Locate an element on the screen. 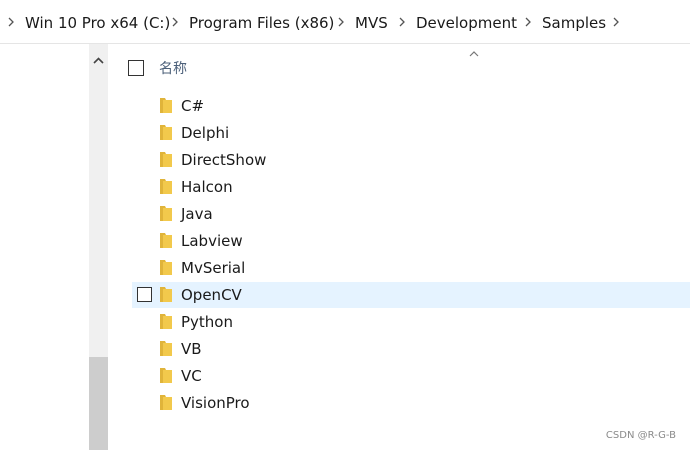  list-item: VC is located at coordinates (411, 376).